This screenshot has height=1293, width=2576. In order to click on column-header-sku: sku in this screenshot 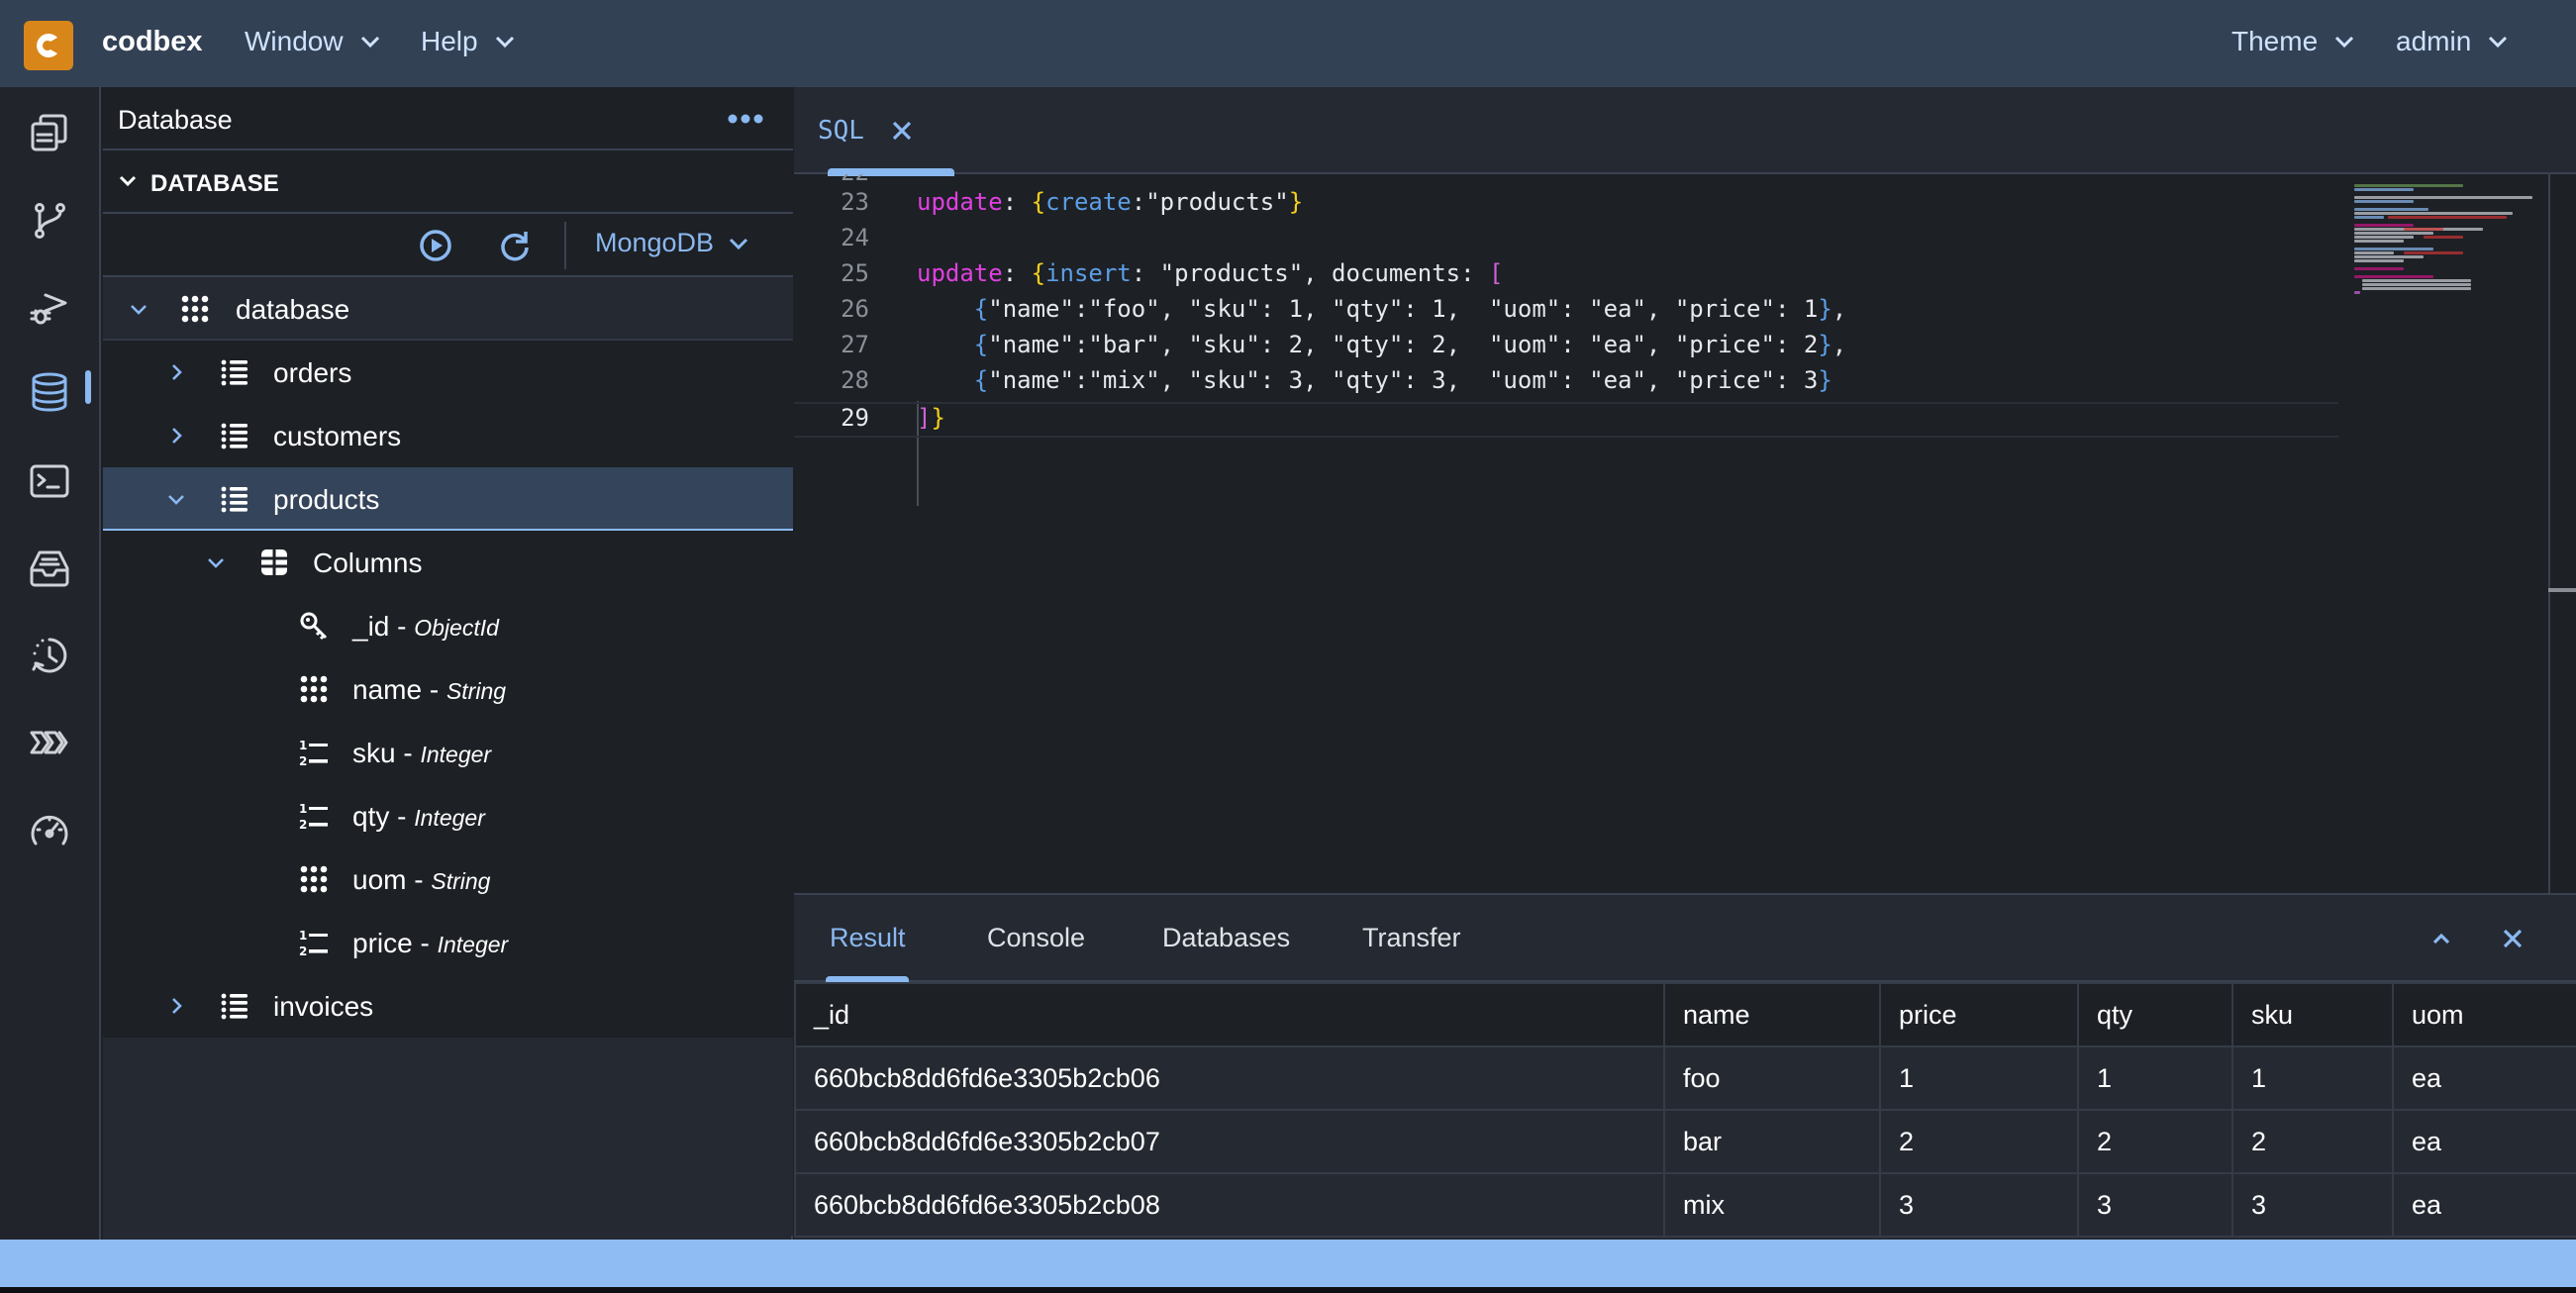, I will do `click(2312, 1014)`.